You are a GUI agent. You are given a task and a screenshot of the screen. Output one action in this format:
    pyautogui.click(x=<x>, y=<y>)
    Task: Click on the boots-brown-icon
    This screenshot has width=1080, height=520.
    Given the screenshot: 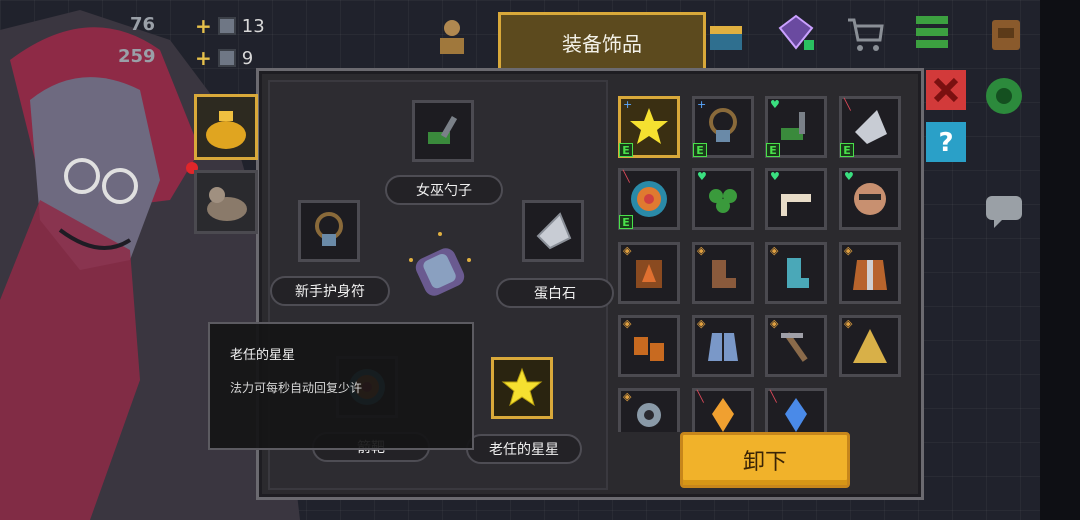 What is the action you would take?
    pyautogui.click(x=724, y=274)
    